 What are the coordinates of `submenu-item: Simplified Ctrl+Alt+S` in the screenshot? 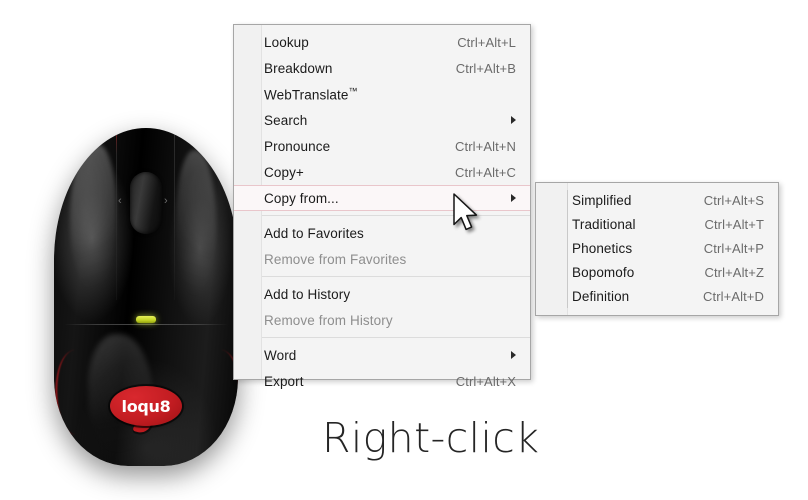 It's located at (657, 200).